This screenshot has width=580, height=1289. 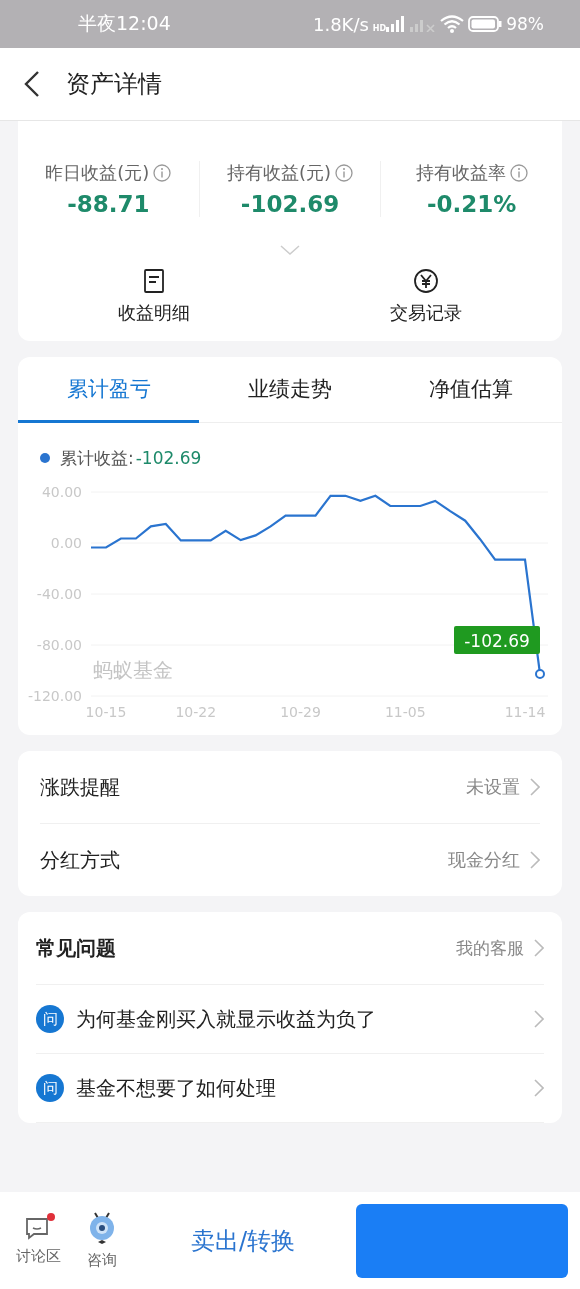 What do you see at coordinates (38, 1228) in the screenshot?
I see `chat-icon` at bounding box center [38, 1228].